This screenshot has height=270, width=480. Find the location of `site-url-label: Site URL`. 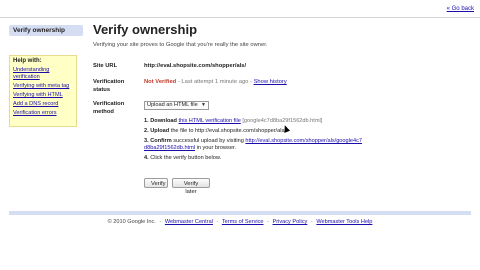

site-url-label: Site URL is located at coordinates (105, 66).